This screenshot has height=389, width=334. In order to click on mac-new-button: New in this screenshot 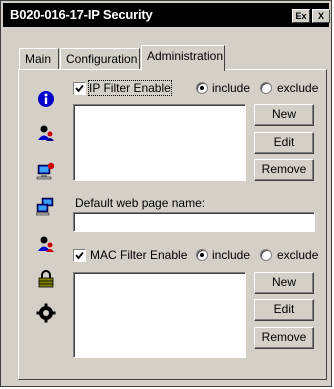, I will do `click(284, 283)`.